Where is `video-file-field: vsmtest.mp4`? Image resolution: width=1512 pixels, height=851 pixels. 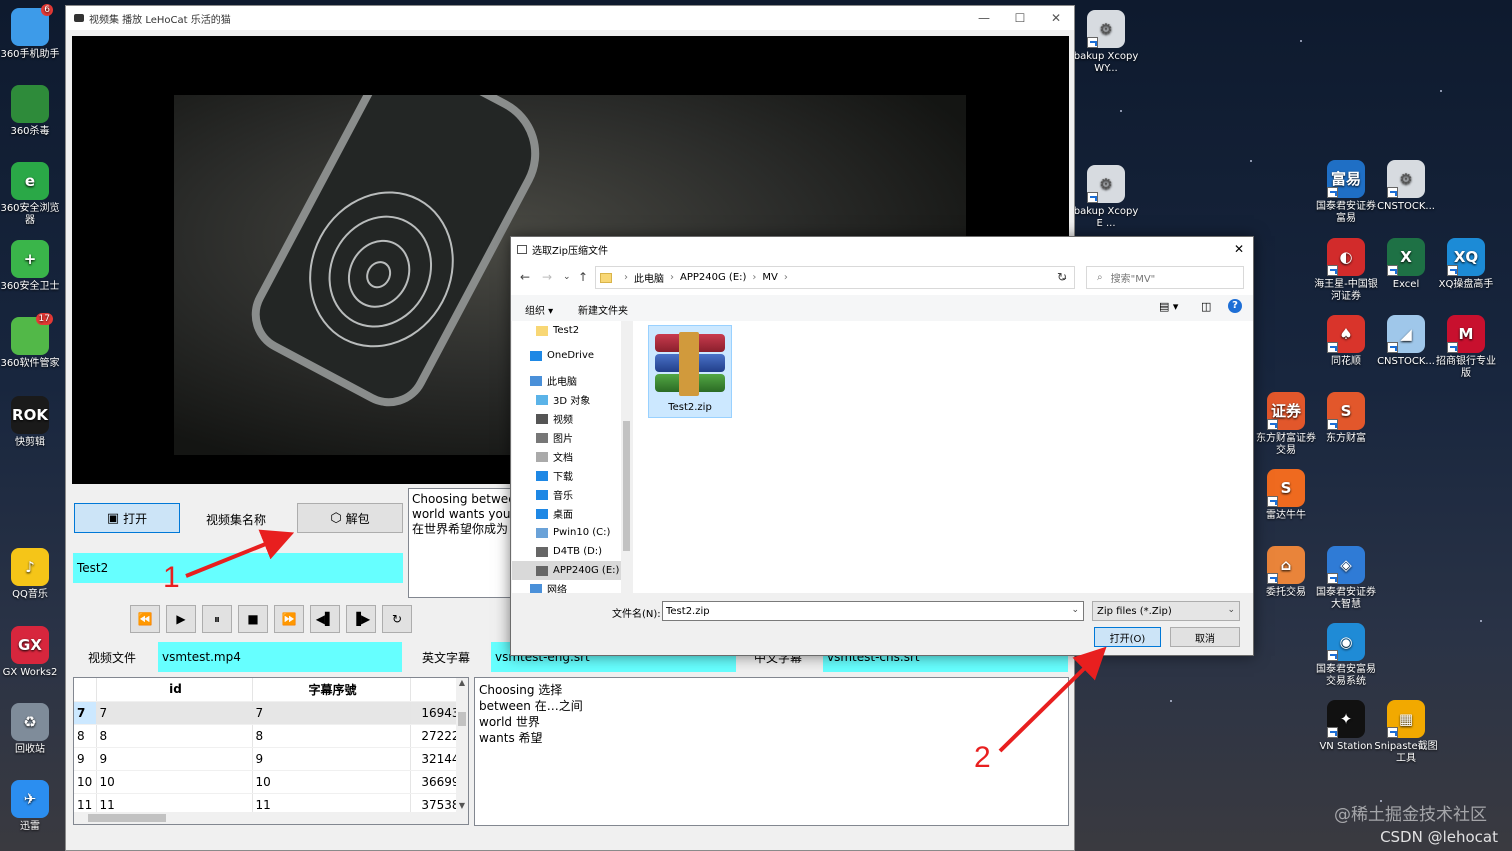 video-file-field: vsmtest.mp4 is located at coordinates (280, 657).